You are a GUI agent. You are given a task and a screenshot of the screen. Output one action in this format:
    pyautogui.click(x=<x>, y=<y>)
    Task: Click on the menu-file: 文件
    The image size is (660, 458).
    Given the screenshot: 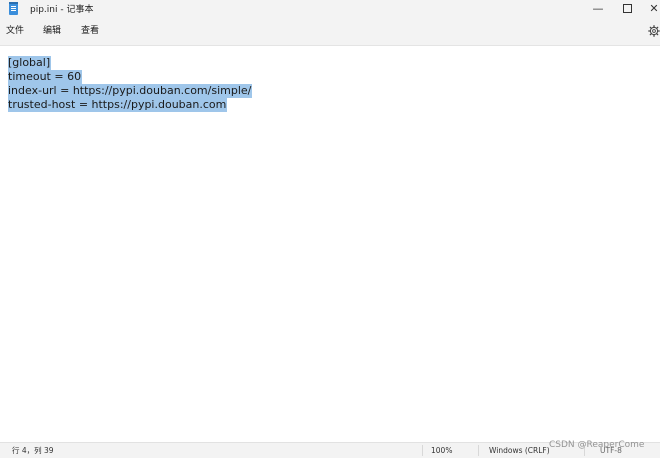 What is the action you would take?
    pyautogui.click(x=15, y=31)
    